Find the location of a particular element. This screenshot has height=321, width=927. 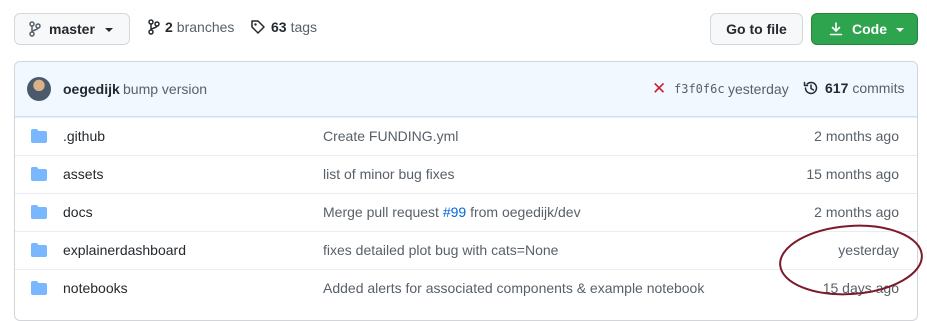

file-commit-message: fixes detailed plot bug with cats=None is located at coordinates (440, 250).